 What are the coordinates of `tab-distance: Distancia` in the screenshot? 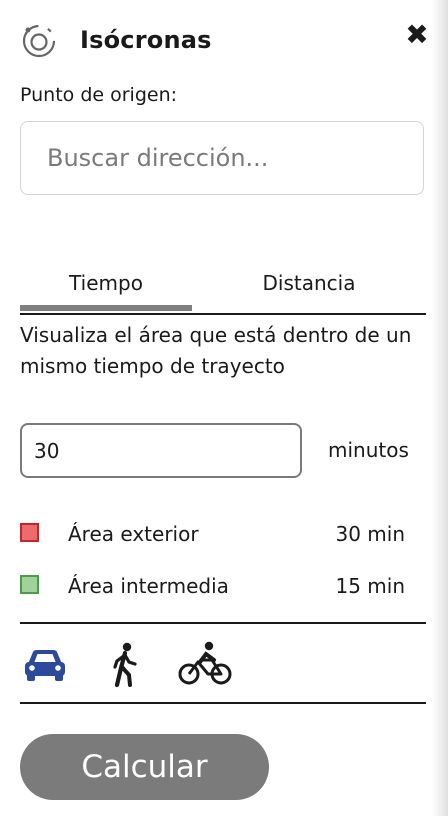 It's located at (309, 289).